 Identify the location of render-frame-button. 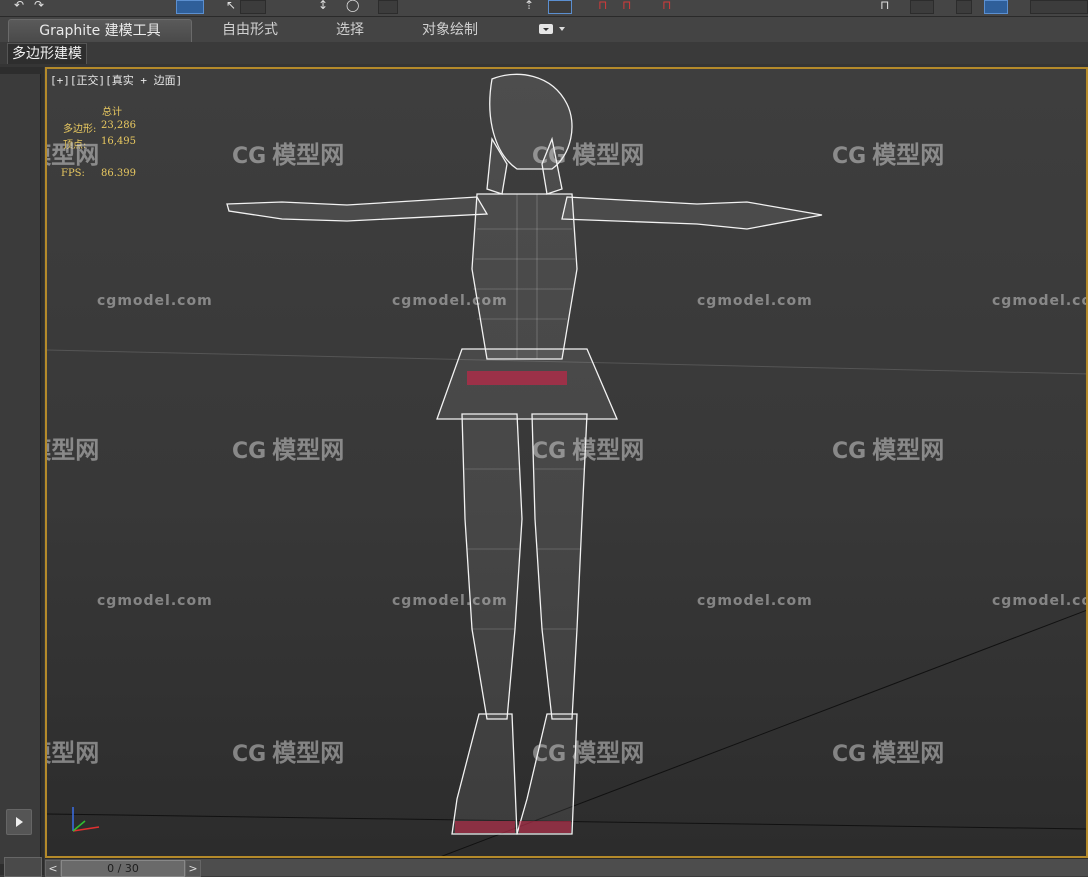
(922, 7).